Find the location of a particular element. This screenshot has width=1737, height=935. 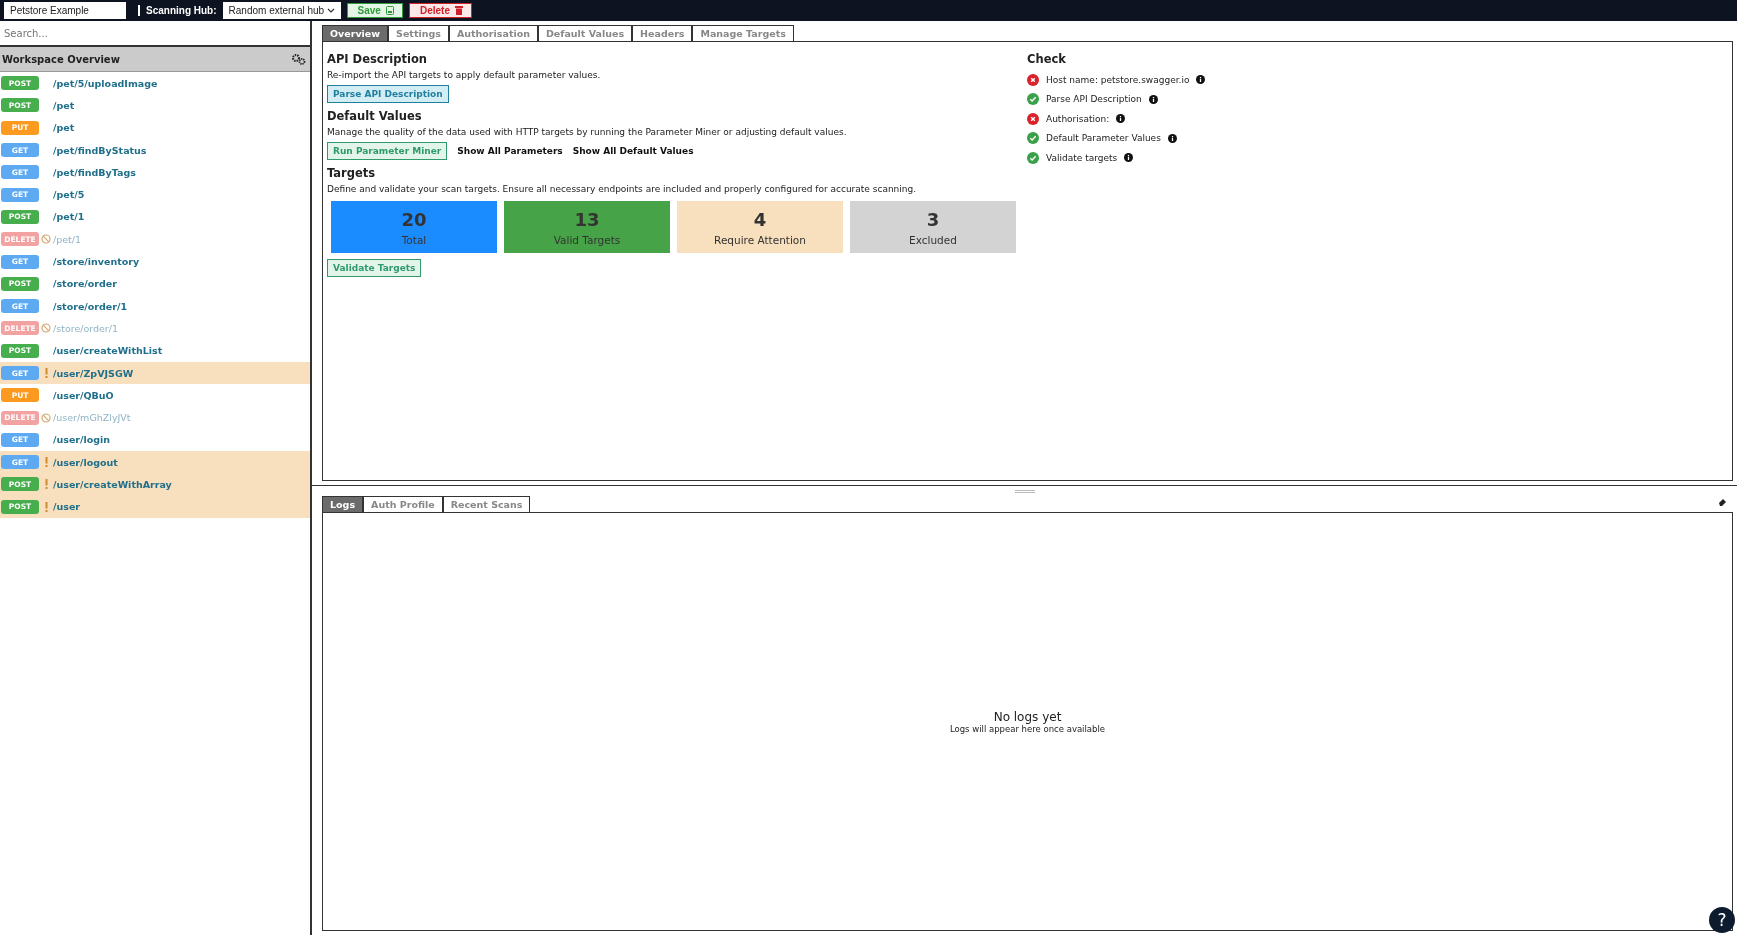

stat-label: Excluded is located at coordinates (933, 239).